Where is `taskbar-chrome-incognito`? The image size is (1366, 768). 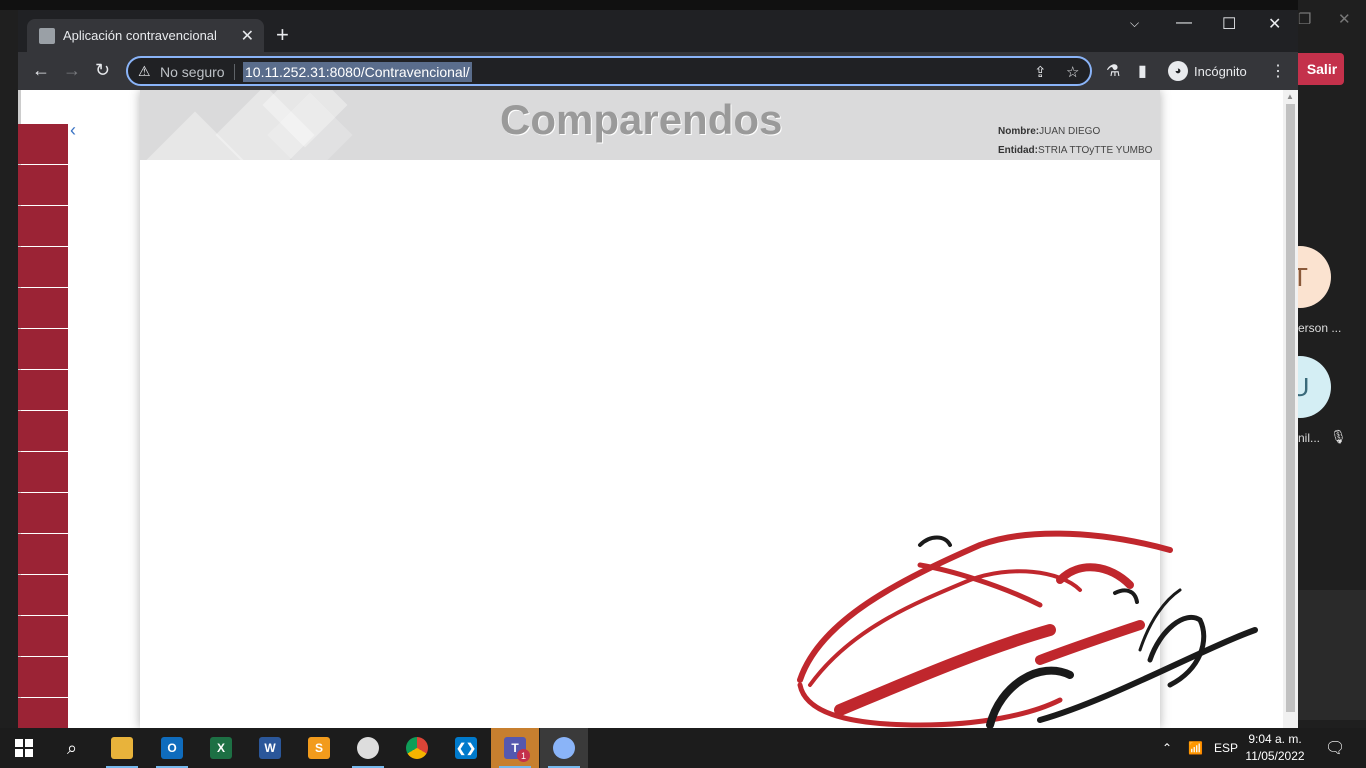 taskbar-chrome-incognito is located at coordinates (564, 748).